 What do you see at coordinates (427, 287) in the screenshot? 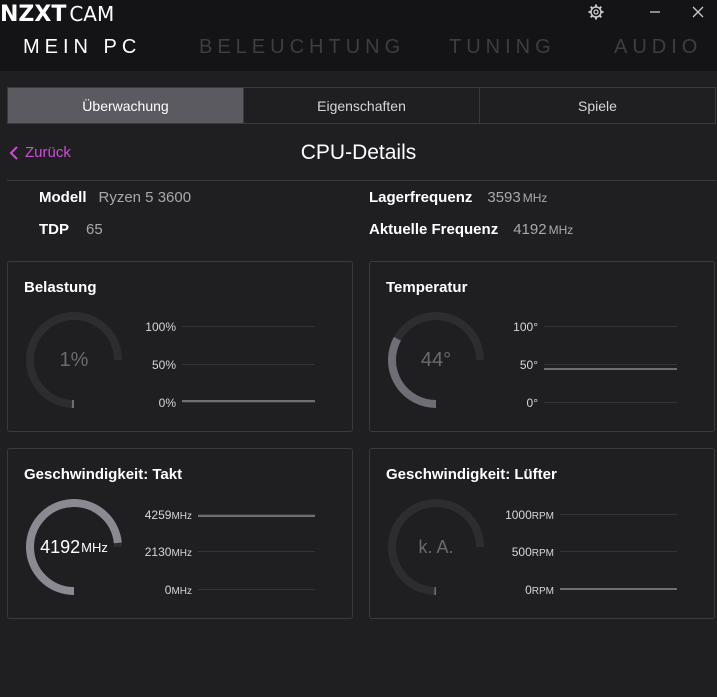
I see `card-temperature-title: Temperatur` at bounding box center [427, 287].